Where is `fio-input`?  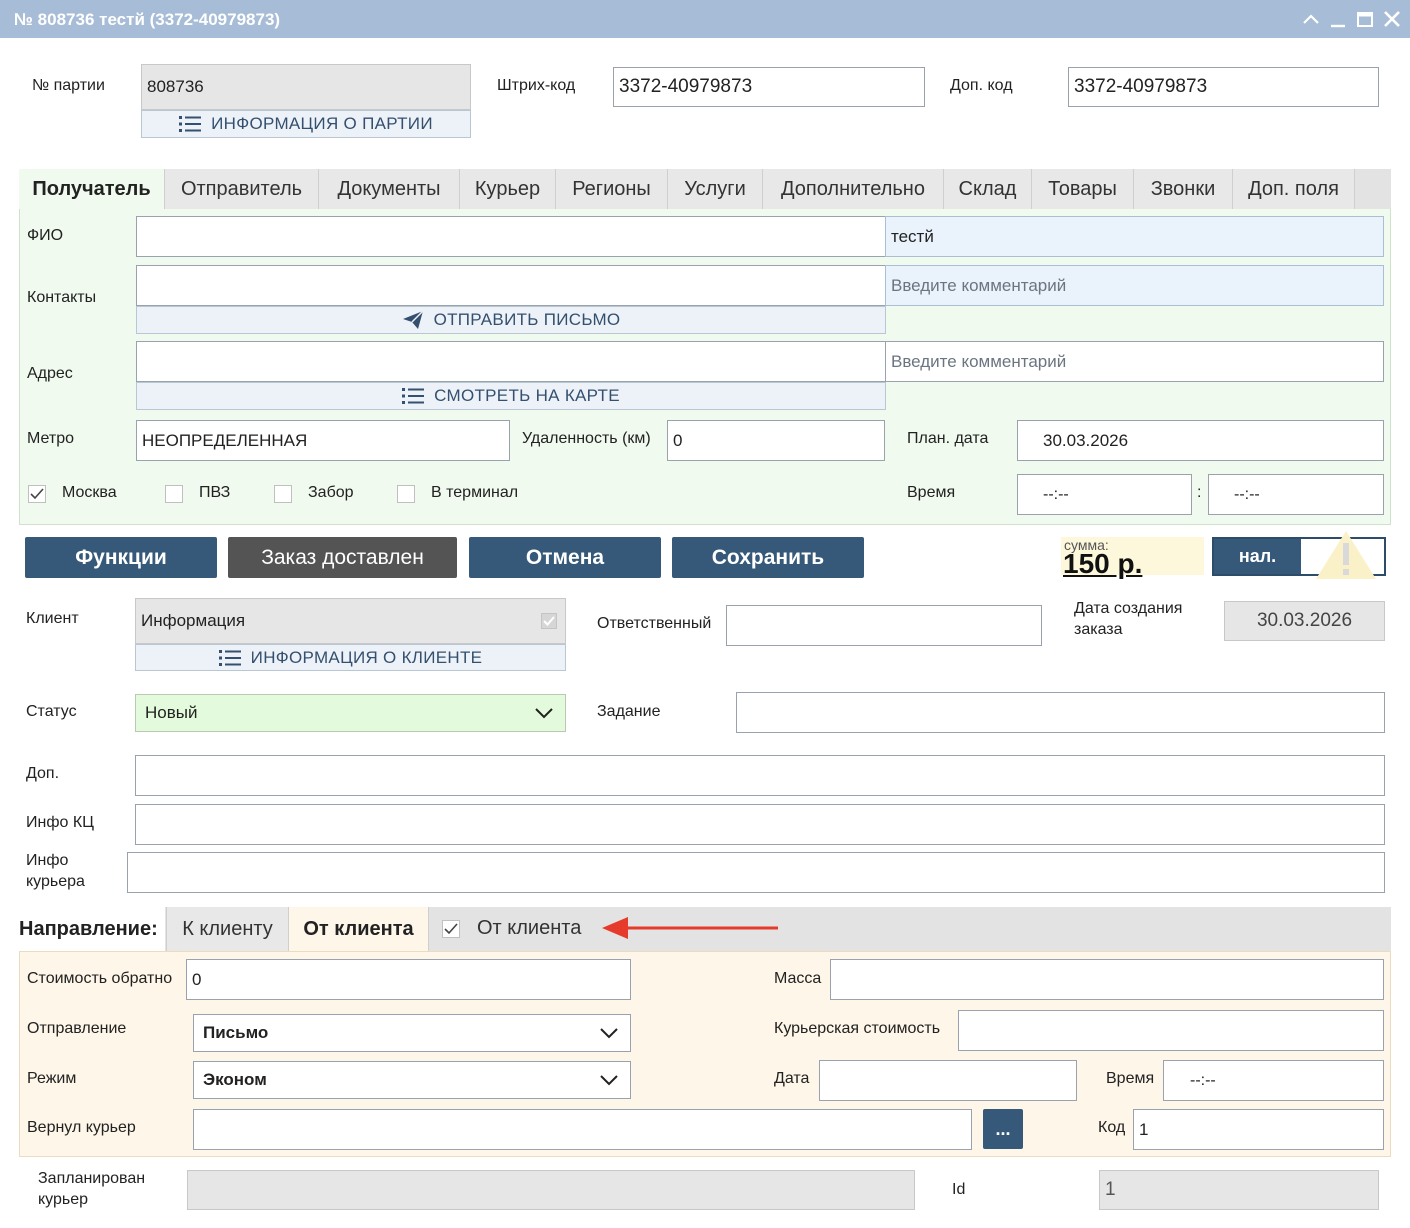
fio-input is located at coordinates (511, 236).